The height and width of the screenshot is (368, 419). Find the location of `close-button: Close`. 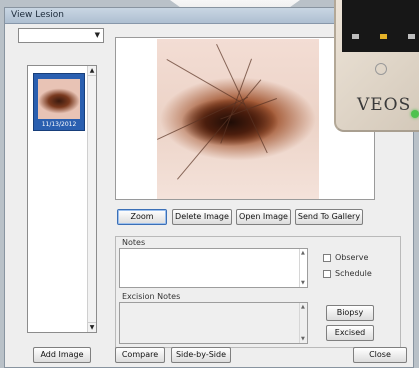

close-button: Close is located at coordinates (380, 355).